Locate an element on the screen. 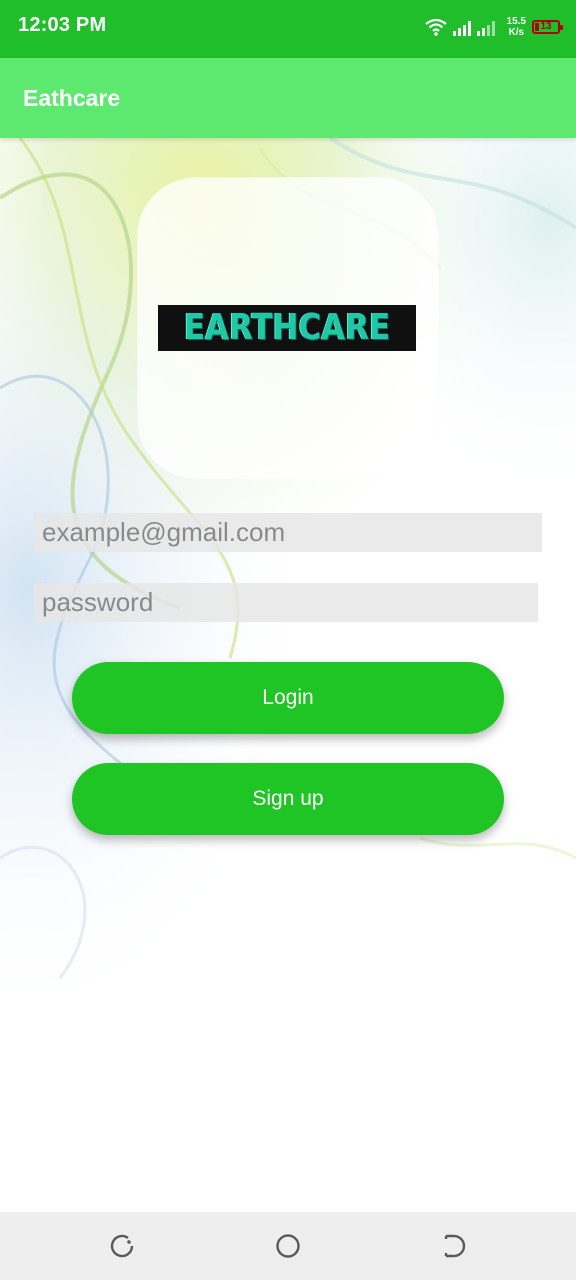  home-icon is located at coordinates (288, 1246).